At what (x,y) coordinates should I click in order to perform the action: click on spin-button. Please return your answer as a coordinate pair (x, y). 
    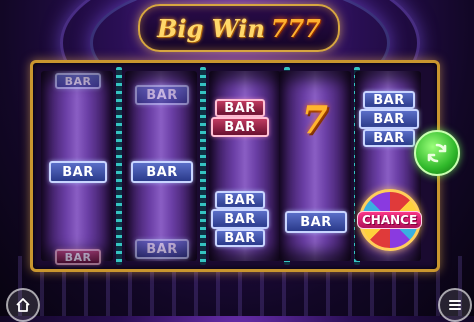
    Looking at the image, I should click on (437, 153).